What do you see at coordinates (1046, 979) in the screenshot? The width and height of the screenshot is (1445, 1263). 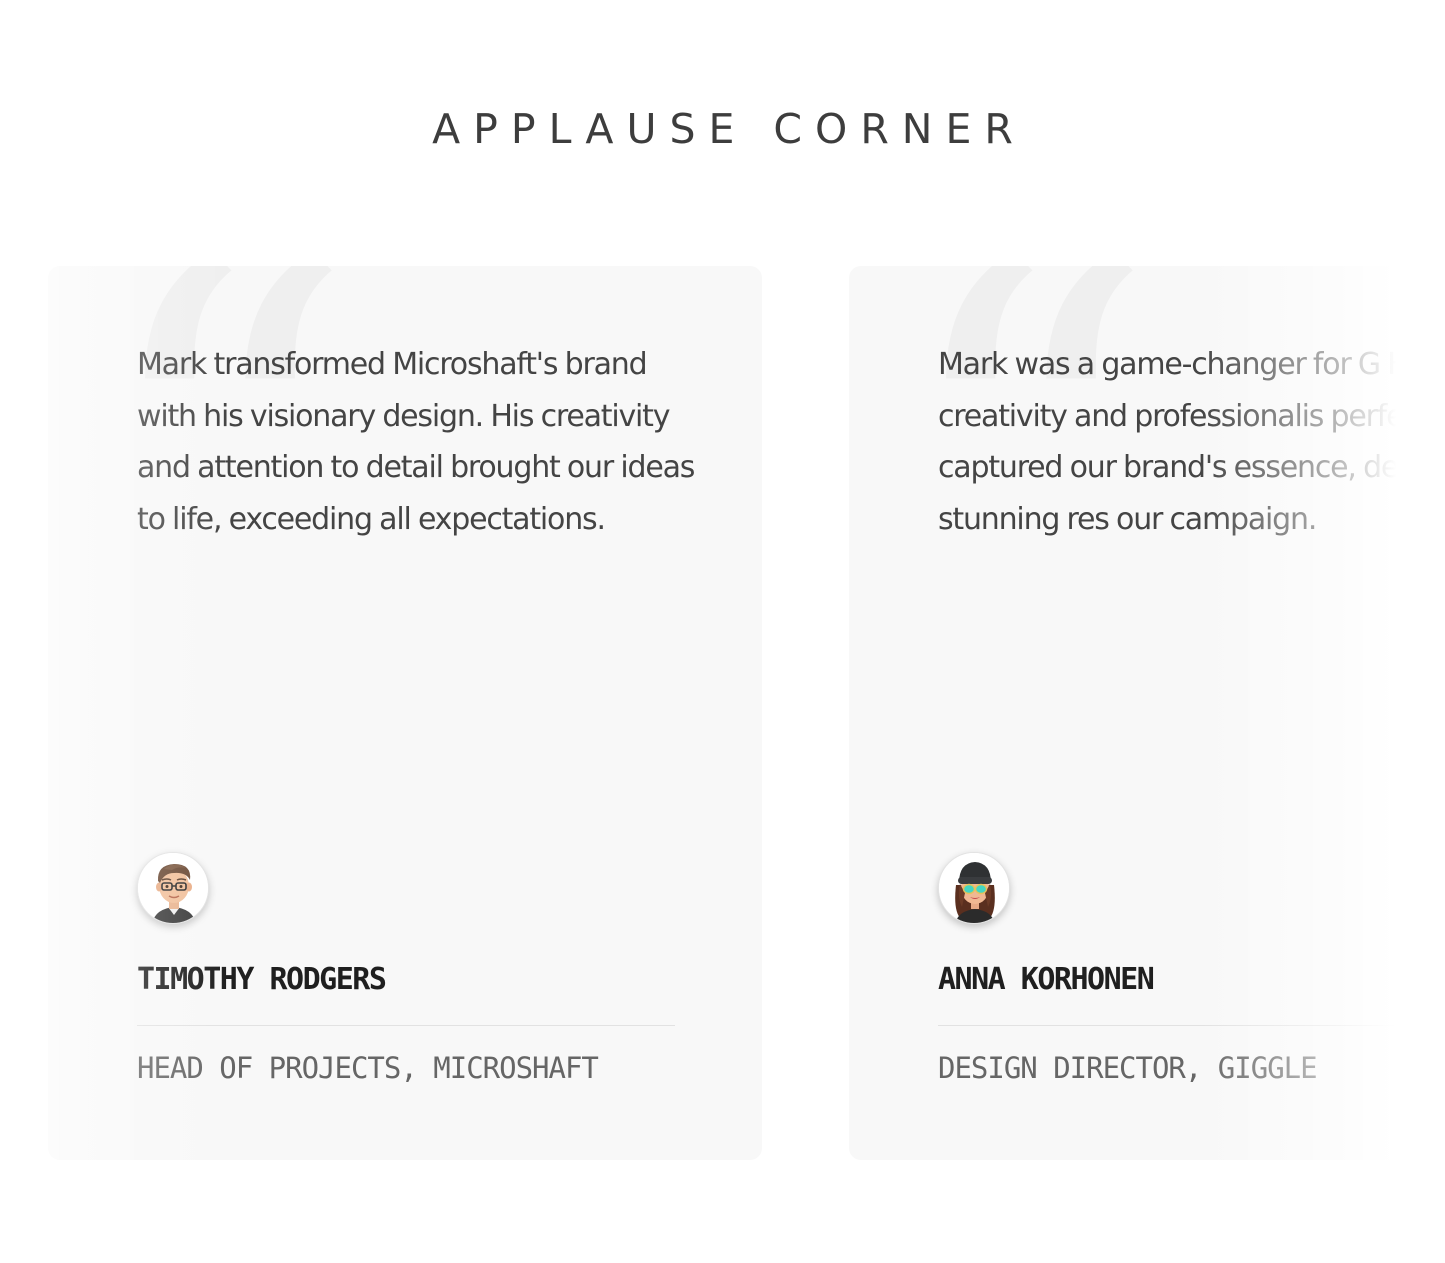 I see `person-name: ANNA KORHONEN` at bounding box center [1046, 979].